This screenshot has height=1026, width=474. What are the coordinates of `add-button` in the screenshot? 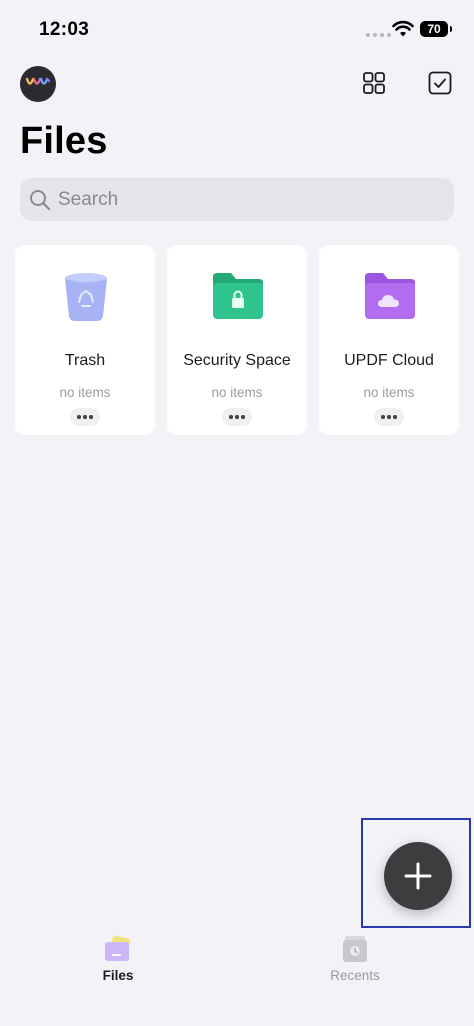 It's located at (418, 876).